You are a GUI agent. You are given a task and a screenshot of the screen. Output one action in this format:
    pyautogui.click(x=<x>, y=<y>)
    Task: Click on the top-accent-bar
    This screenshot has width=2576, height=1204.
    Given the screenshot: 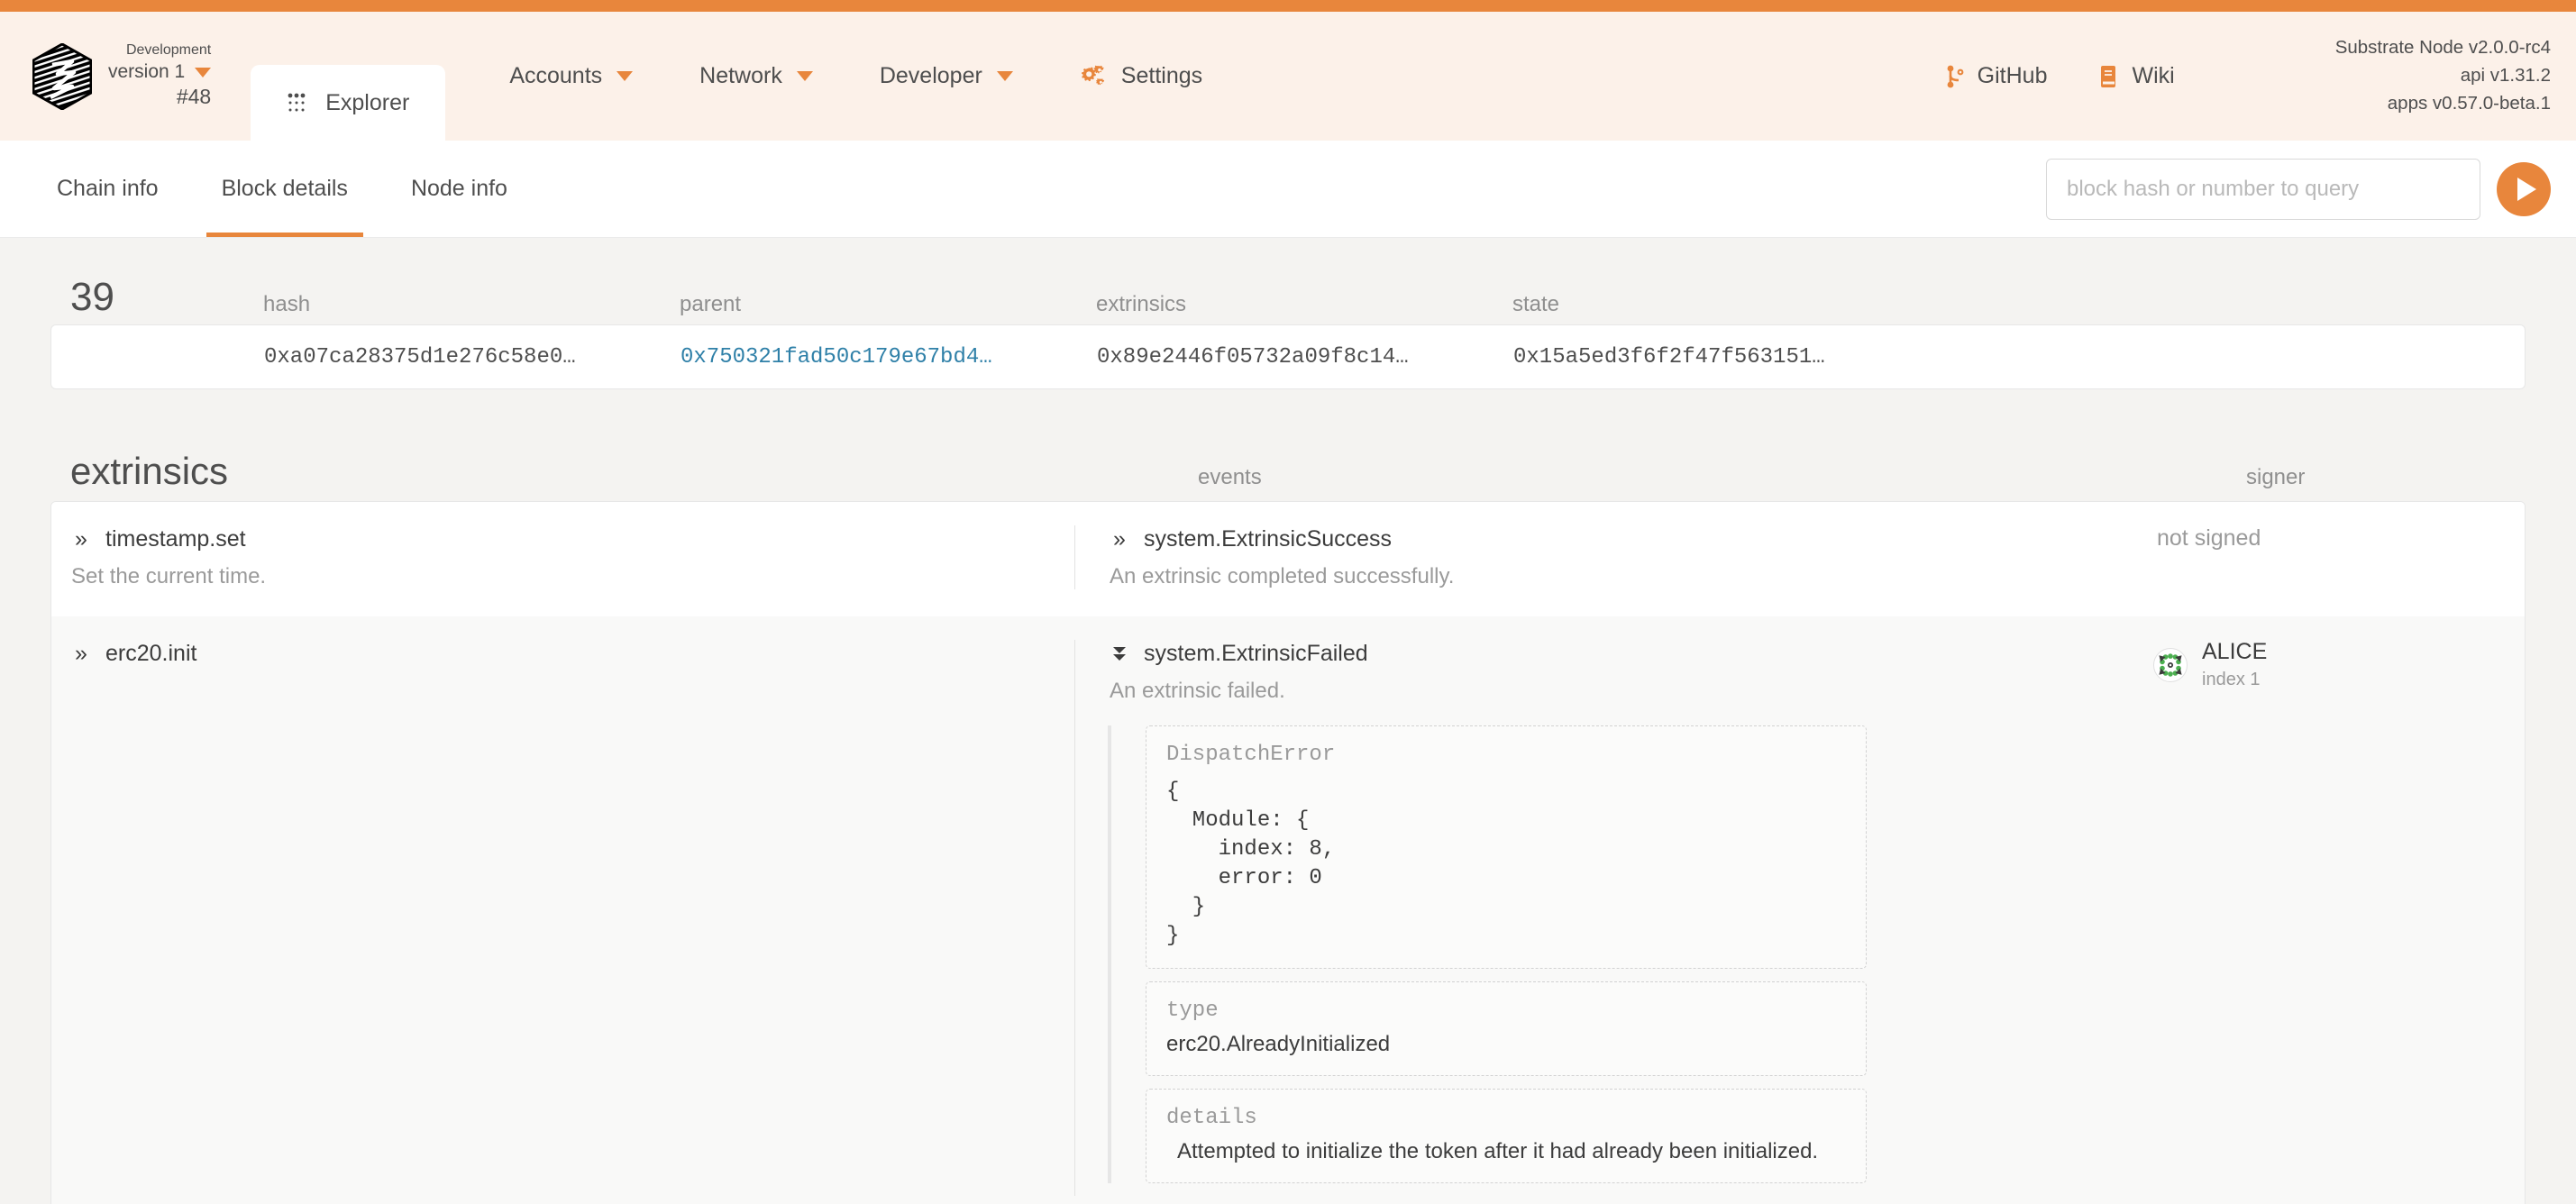 What is the action you would take?
    pyautogui.click(x=1288, y=6)
    